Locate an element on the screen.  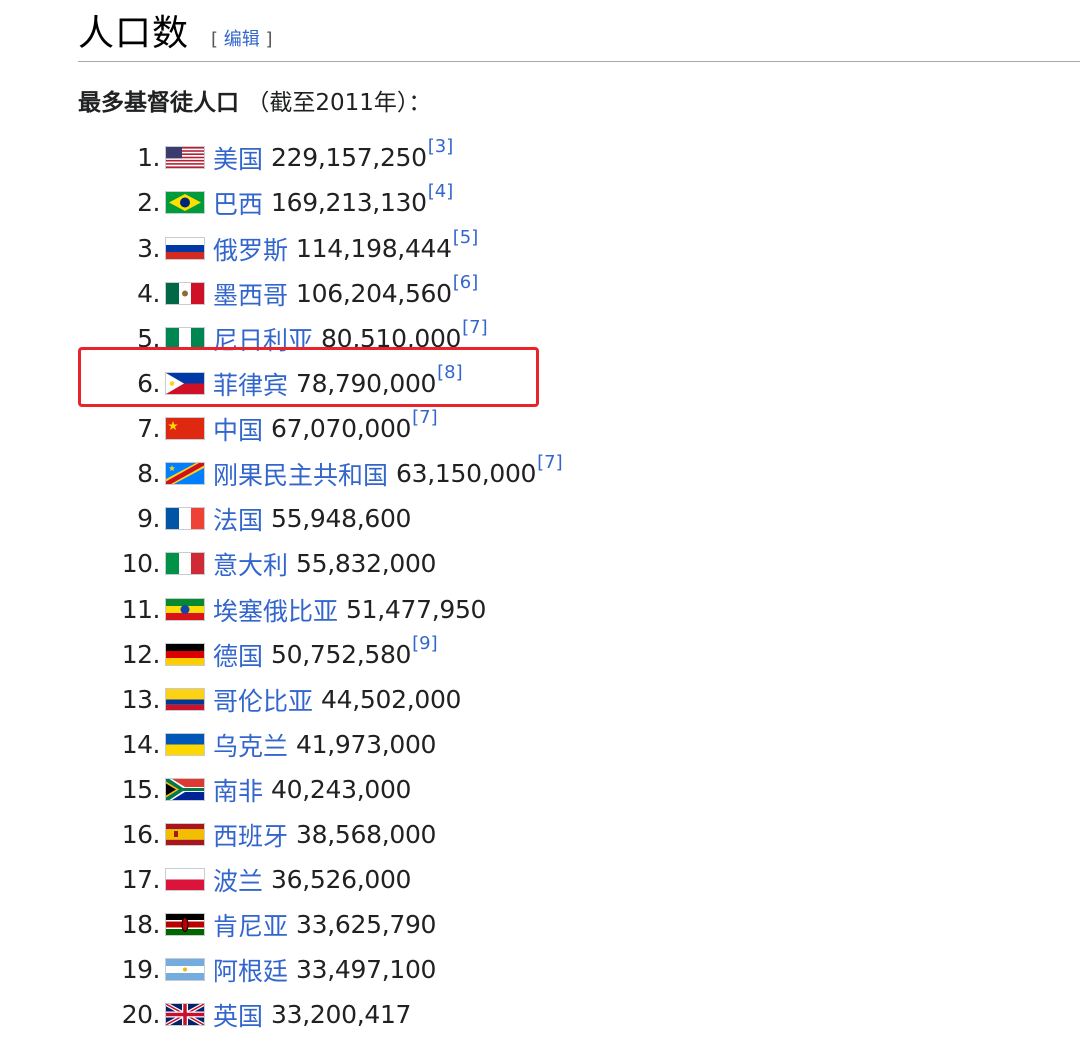
list-item: 1. 美国 229,157,250 [3] is located at coordinates (226, 157).